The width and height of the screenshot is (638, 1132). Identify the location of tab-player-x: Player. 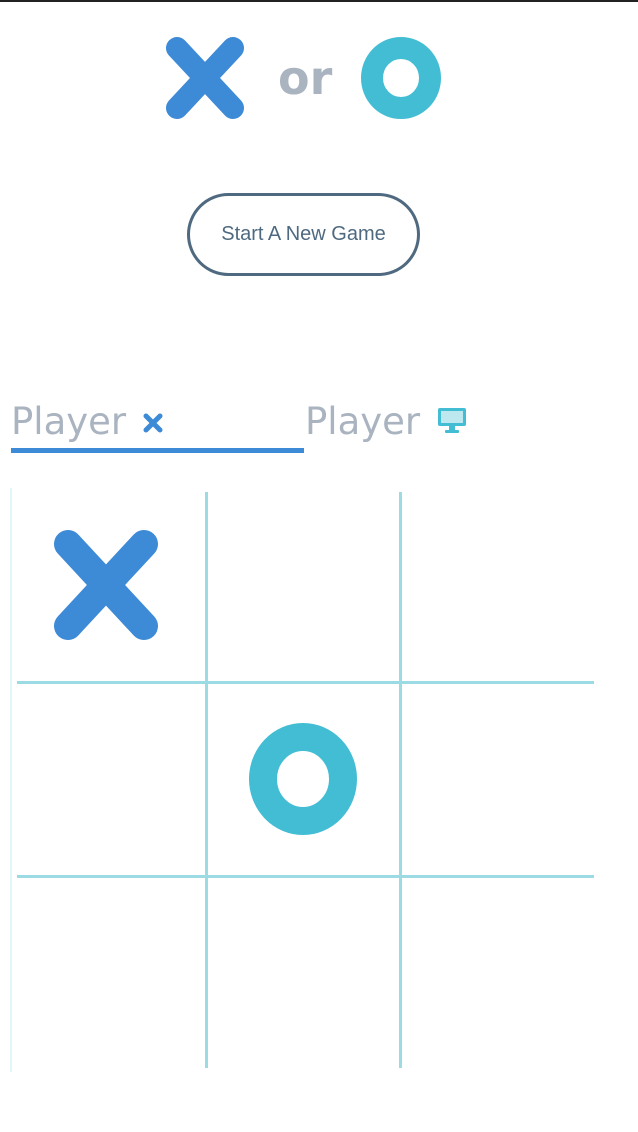
(157, 422).